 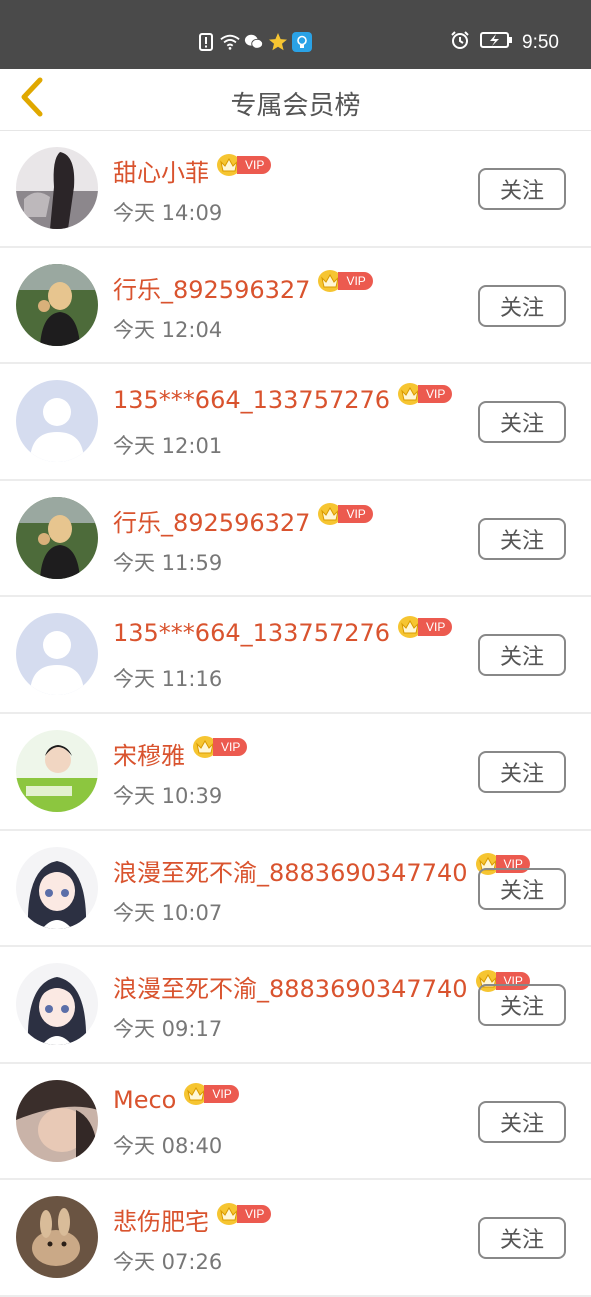 What do you see at coordinates (168, 213) in the screenshot?
I see `member-time: 今天 14:09` at bounding box center [168, 213].